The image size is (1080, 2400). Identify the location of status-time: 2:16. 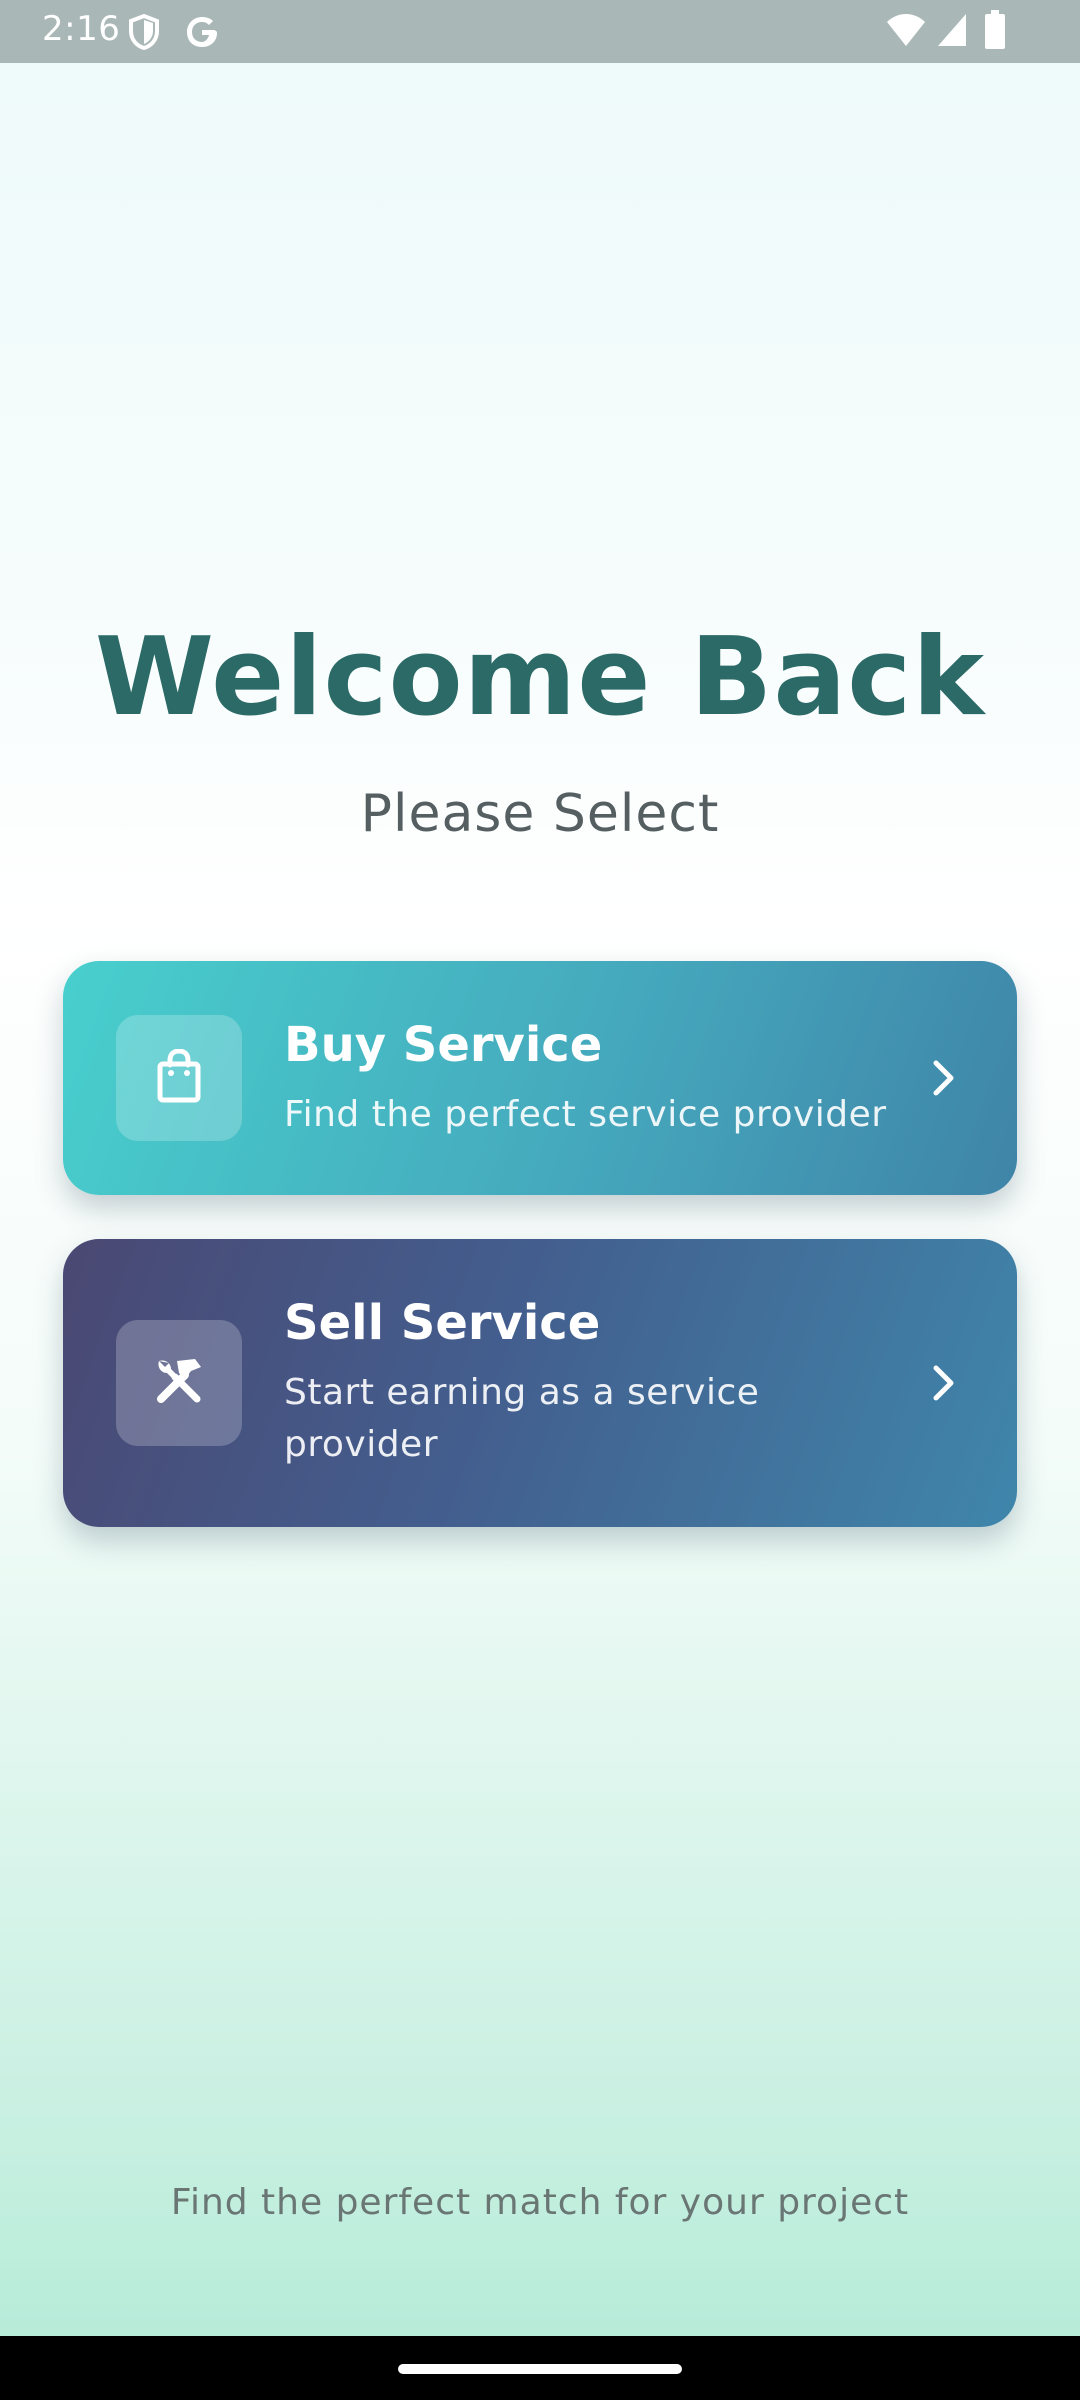
(81, 29).